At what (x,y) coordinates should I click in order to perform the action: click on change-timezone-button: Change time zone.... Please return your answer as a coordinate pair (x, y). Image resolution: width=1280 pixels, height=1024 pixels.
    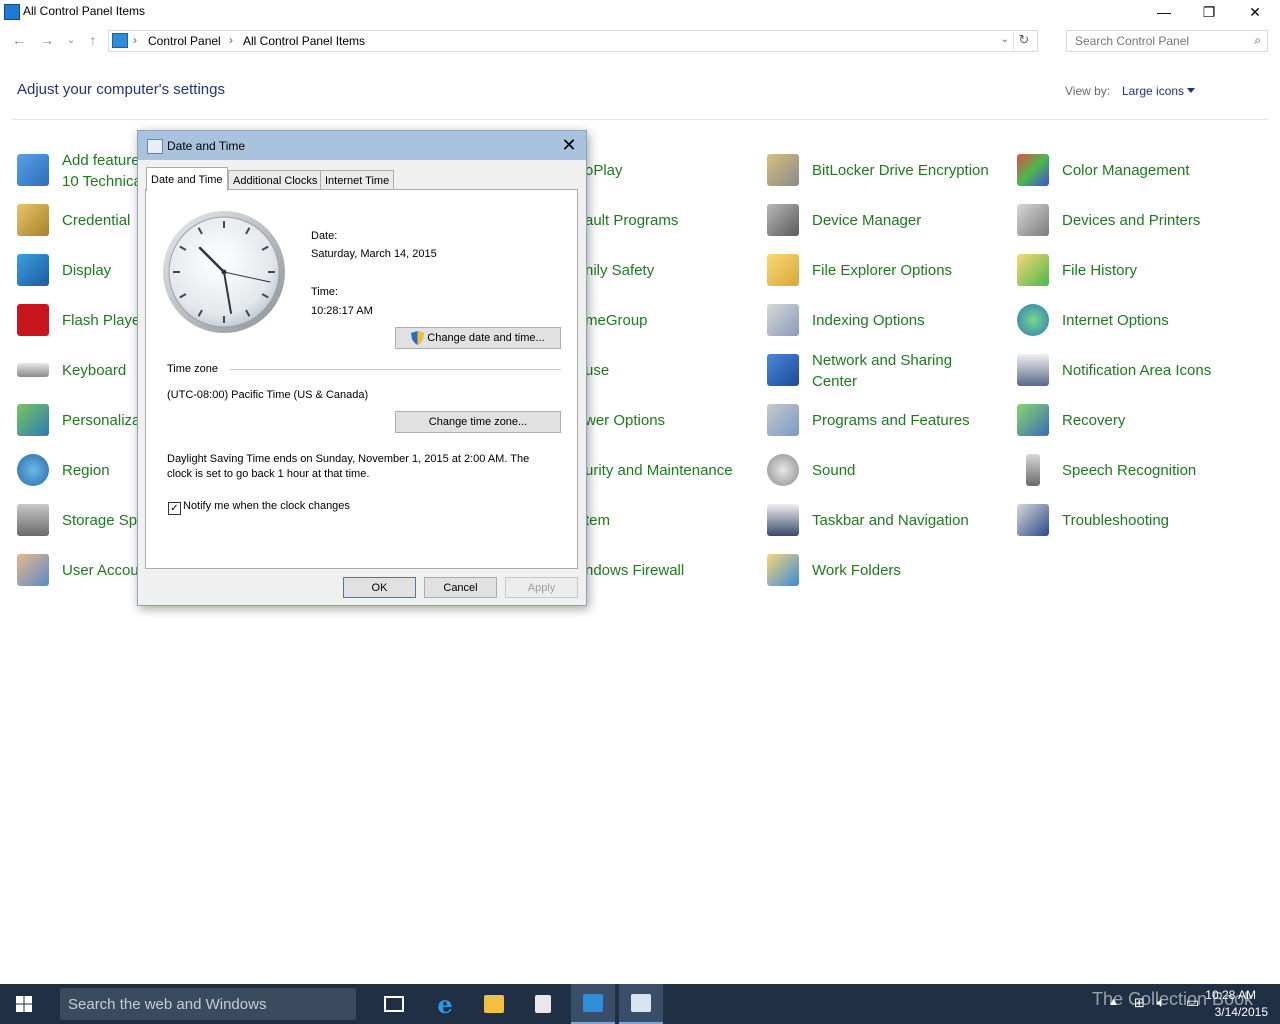
    Looking at the image, I should click on (478, 422).